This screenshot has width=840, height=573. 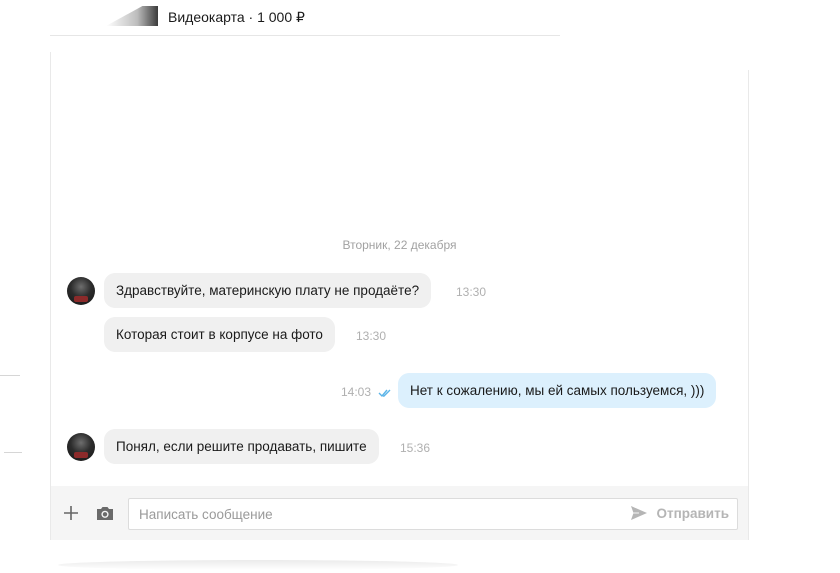 I want to click on date-separator: Вторник, 22 декабря, so click(x=399, y=245).